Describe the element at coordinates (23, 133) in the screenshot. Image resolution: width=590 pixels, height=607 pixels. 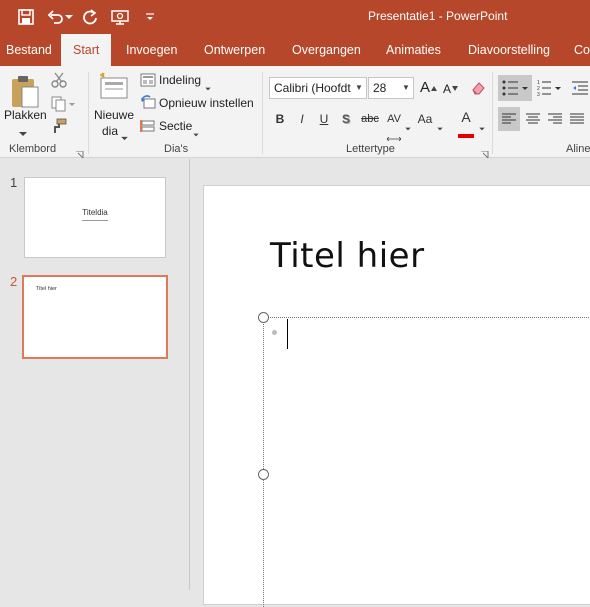
I see `paste-dropdown-icon` at that location.